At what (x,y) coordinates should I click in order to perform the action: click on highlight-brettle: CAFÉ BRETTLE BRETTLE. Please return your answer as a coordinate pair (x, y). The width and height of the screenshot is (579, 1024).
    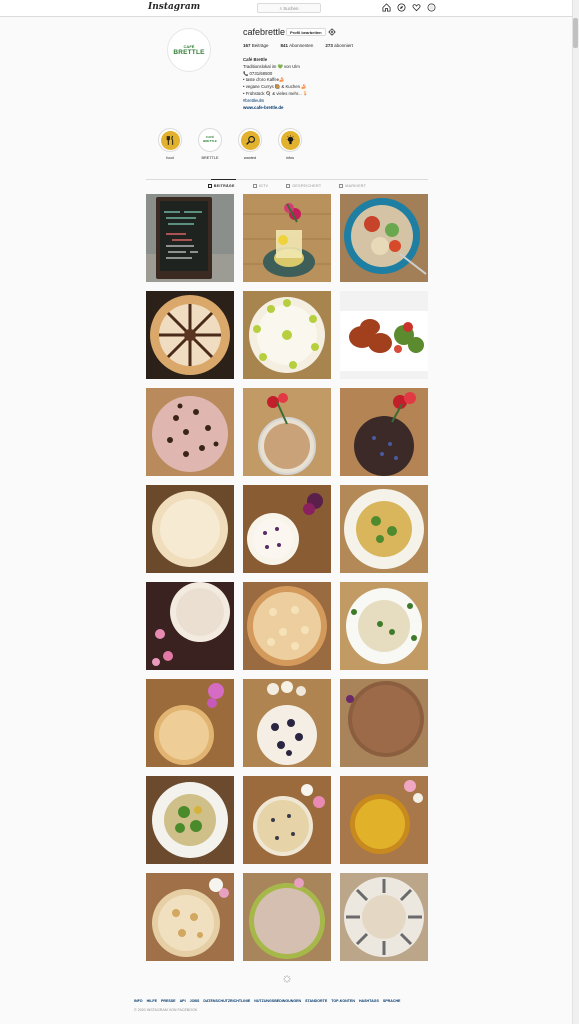
    Looking at the image, I should click on (210, 144).